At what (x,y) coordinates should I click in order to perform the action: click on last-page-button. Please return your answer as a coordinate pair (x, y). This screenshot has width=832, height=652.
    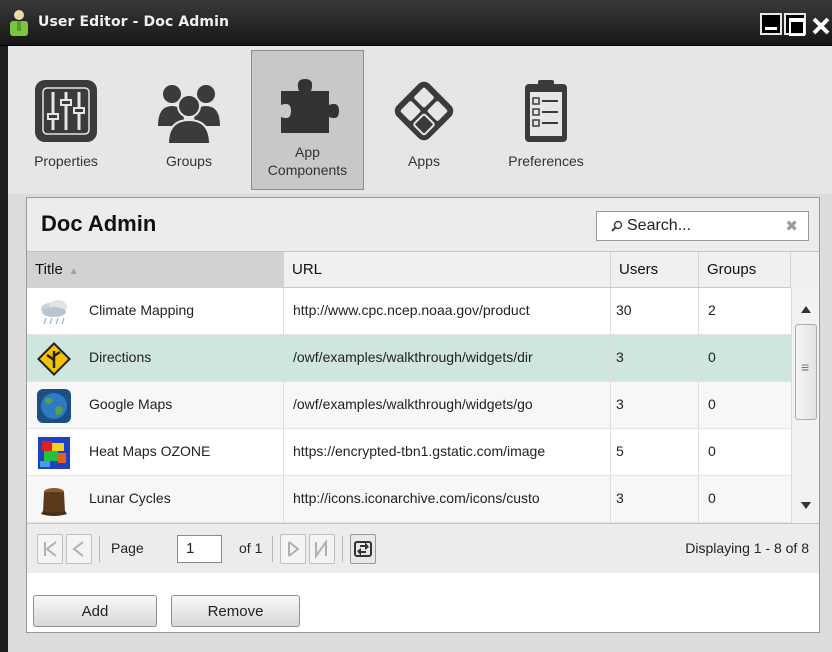
    Looking at the image, I should click on (322, 549).